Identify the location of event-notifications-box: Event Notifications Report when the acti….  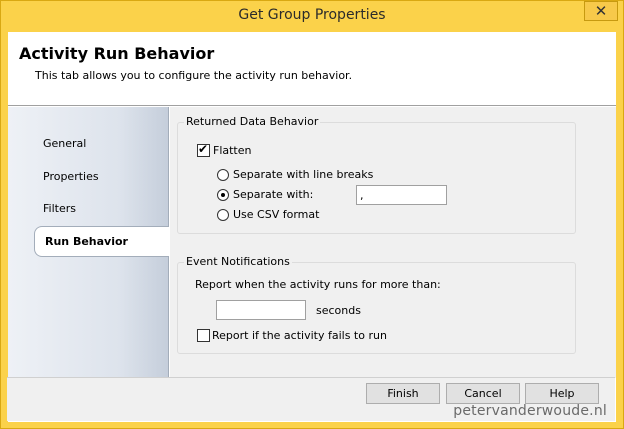
(376, 304).